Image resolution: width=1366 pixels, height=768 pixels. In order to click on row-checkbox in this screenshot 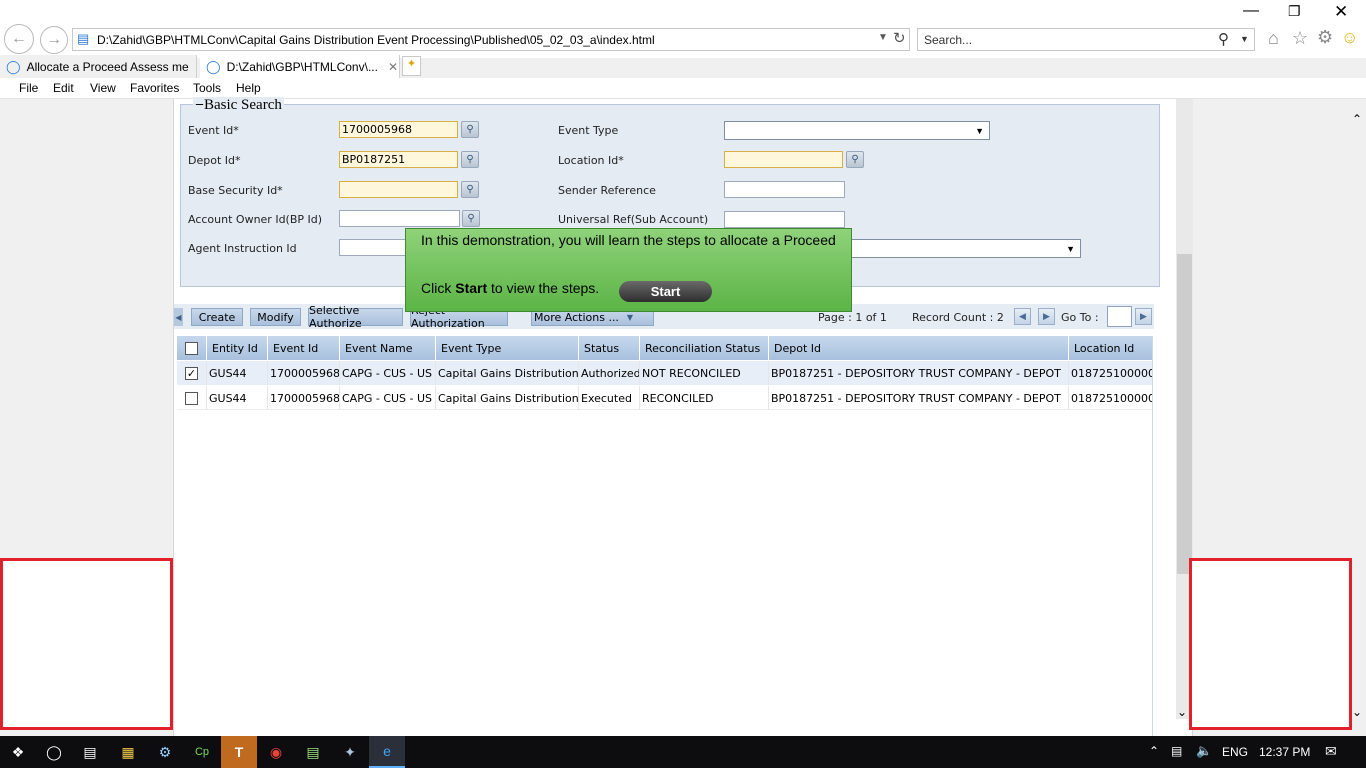, I will do `click(191, 398)`.